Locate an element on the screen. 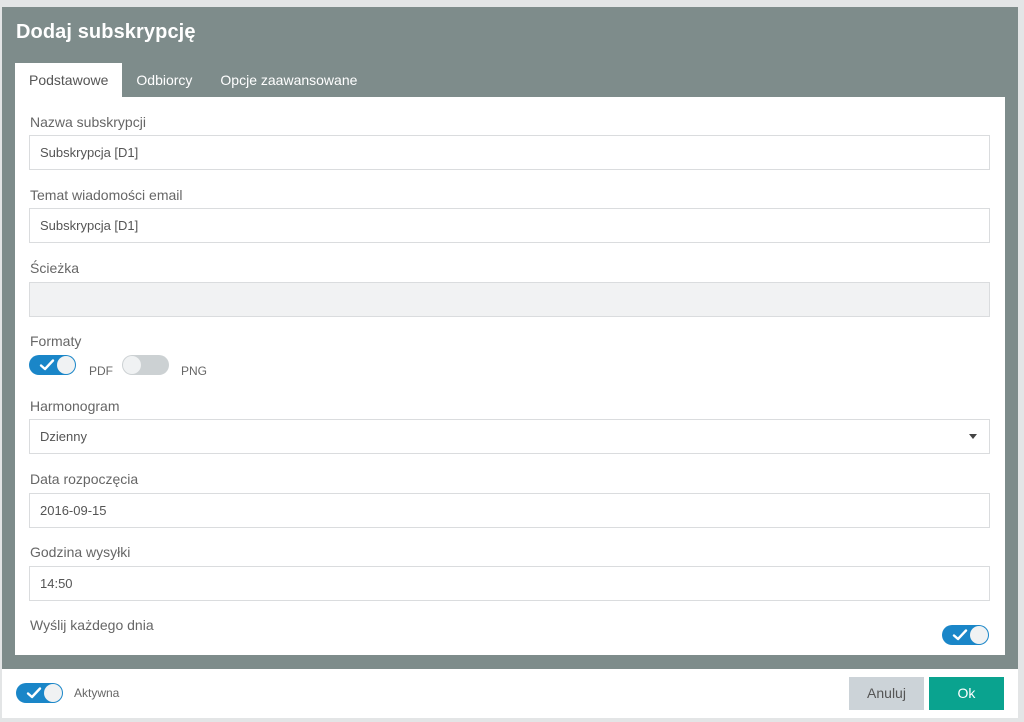  formats-label: Formaty is located at coordinates (56, 341).